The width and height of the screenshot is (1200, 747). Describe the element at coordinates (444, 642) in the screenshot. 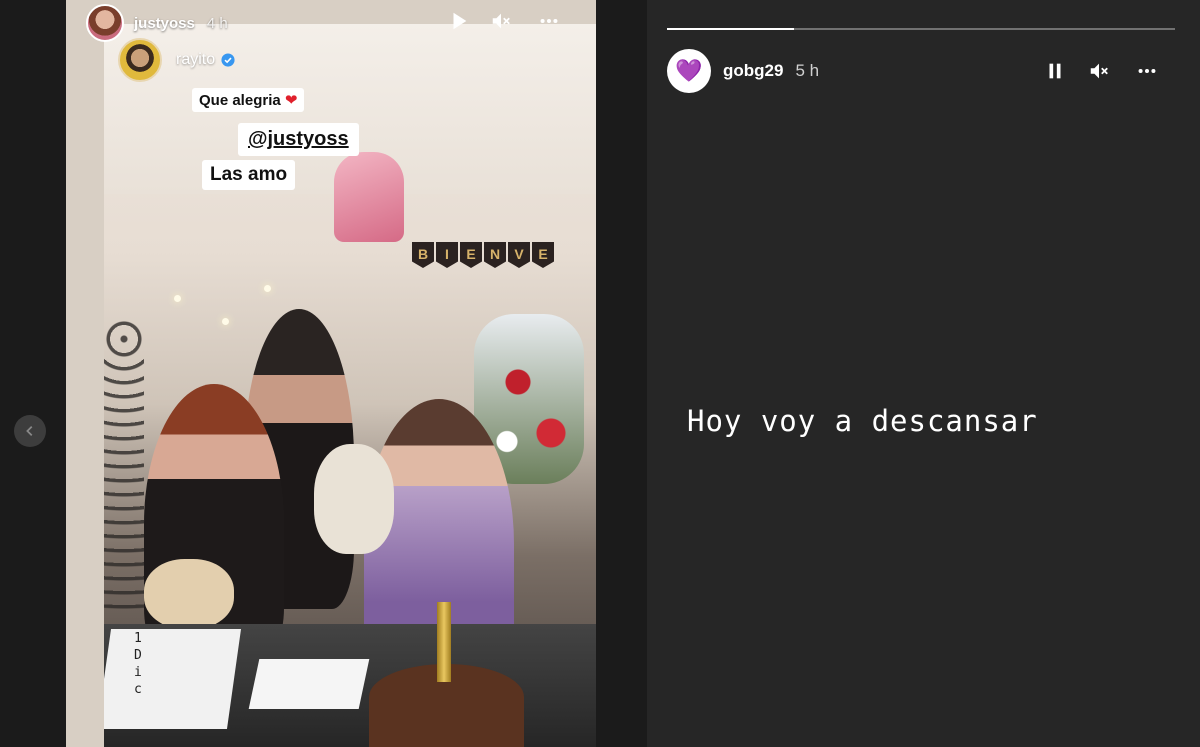

I see `candle` at that location.